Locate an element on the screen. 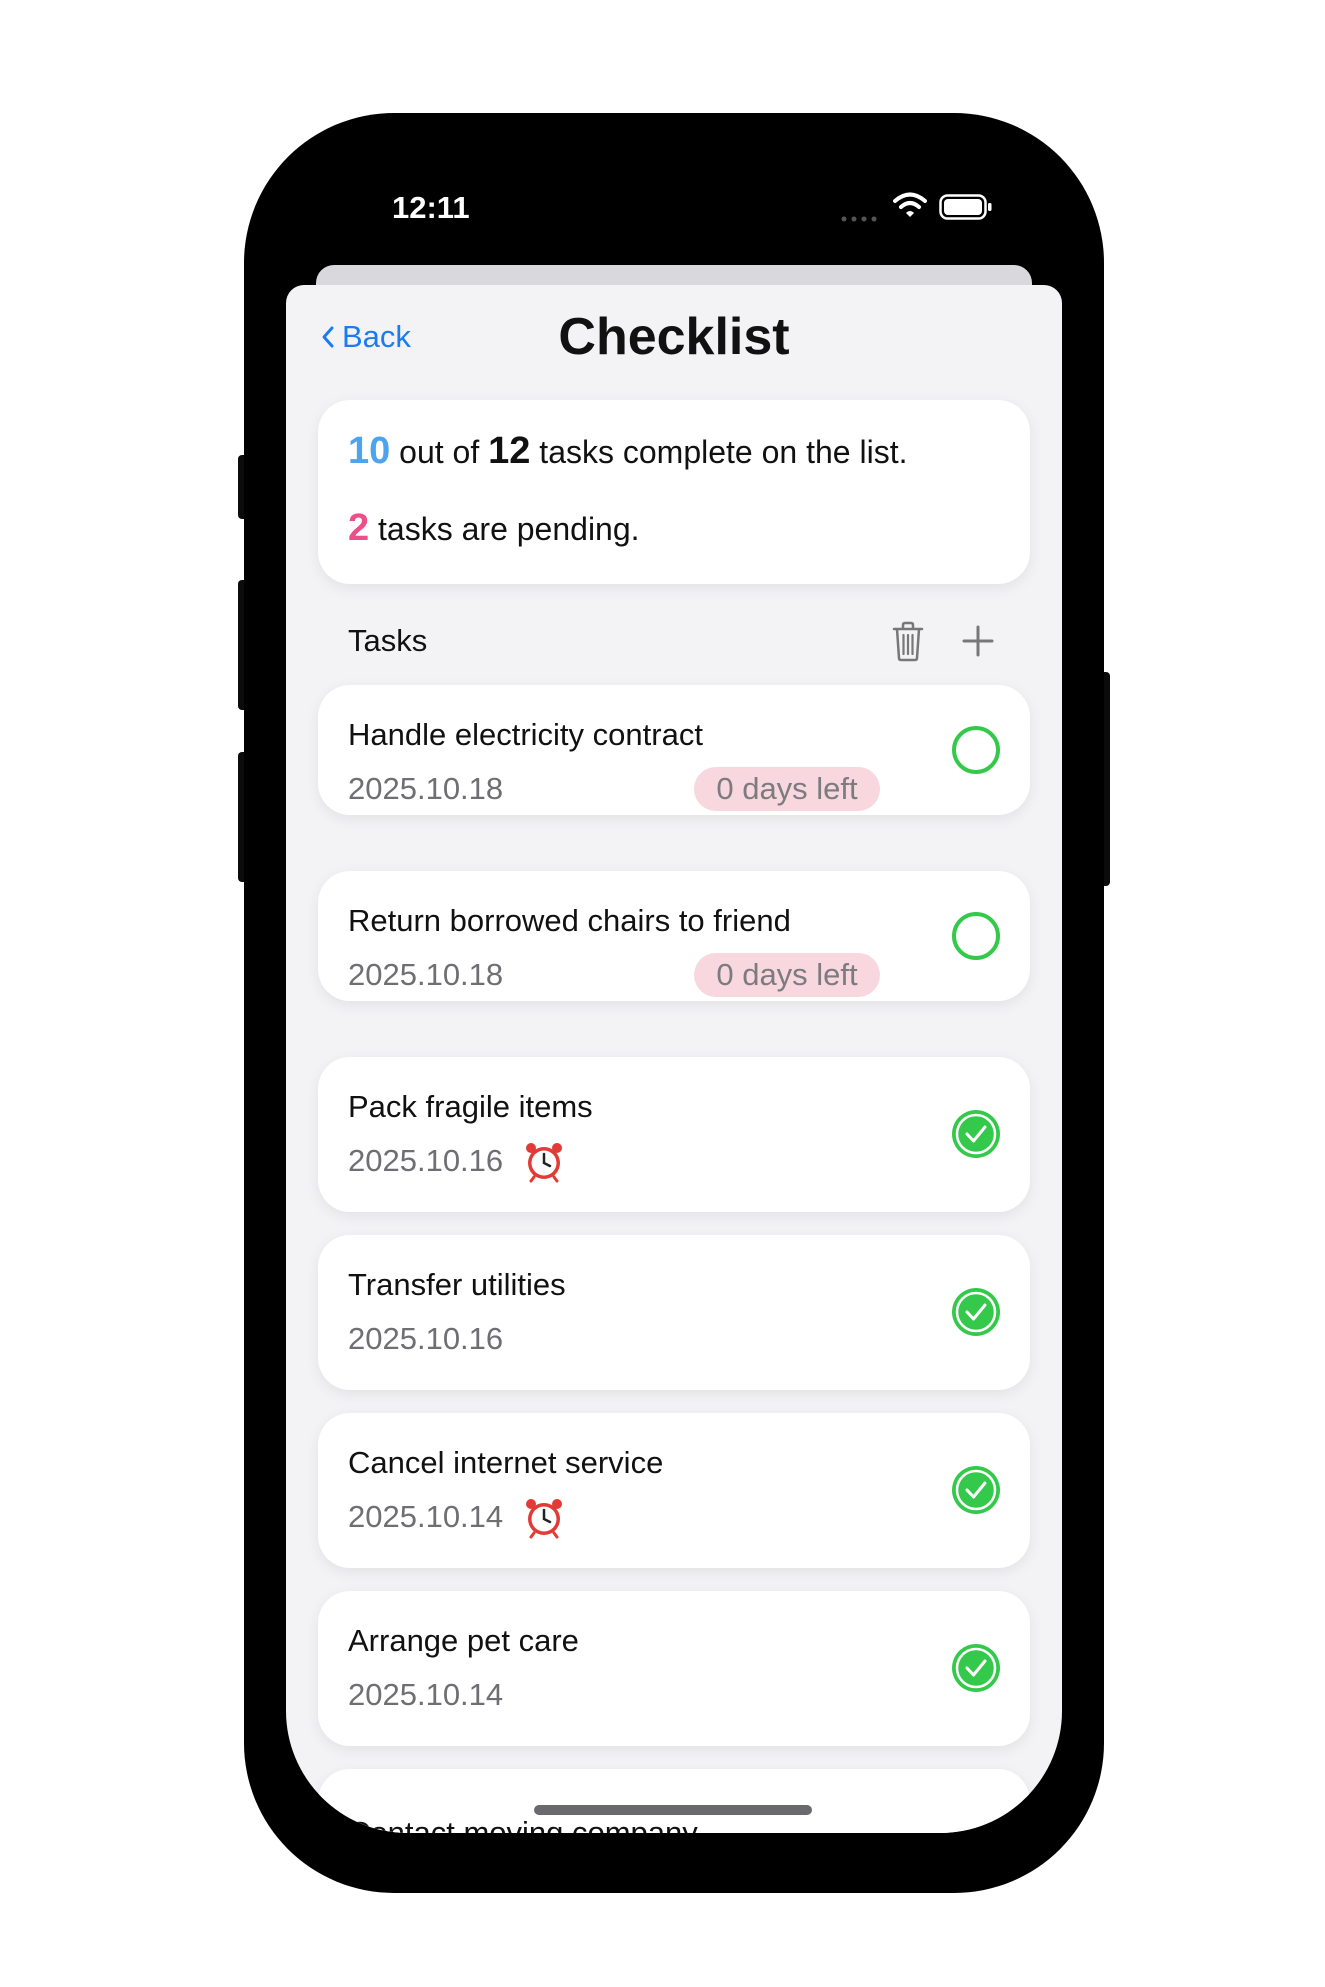 This screenshot has width=1325, height=1987. completed-count: 10 is located at coordinates (369, 451).